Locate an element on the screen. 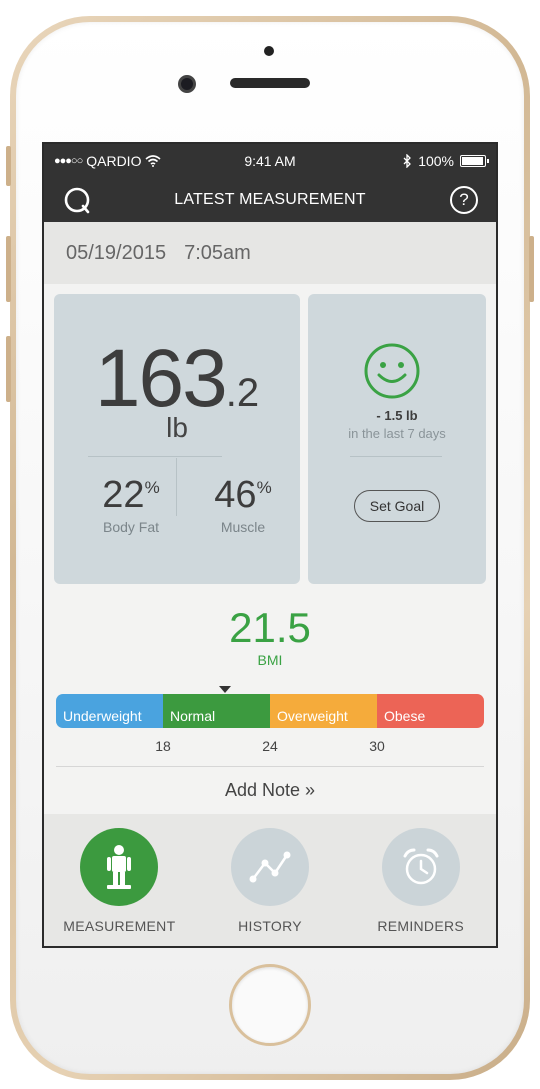 This screenshot has height=1089, width=540. battery-icon is located at coordinates (474, 161).